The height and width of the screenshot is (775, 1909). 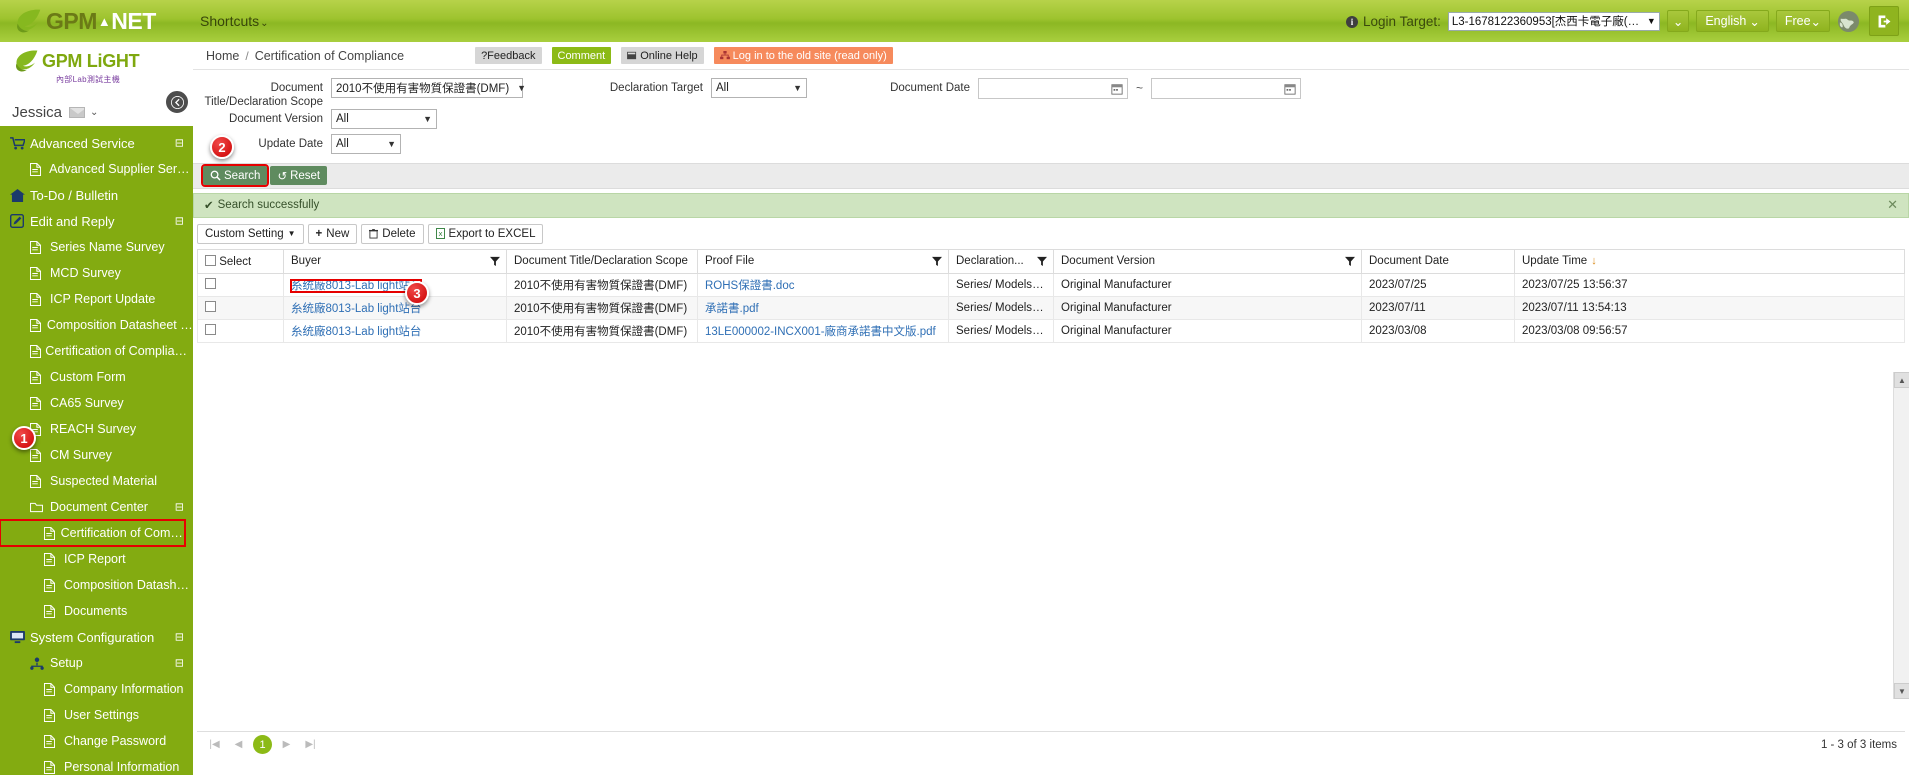 I want to click on proof-file-cell-text: ROHS保證書.doc, so click(x=749, y=286).